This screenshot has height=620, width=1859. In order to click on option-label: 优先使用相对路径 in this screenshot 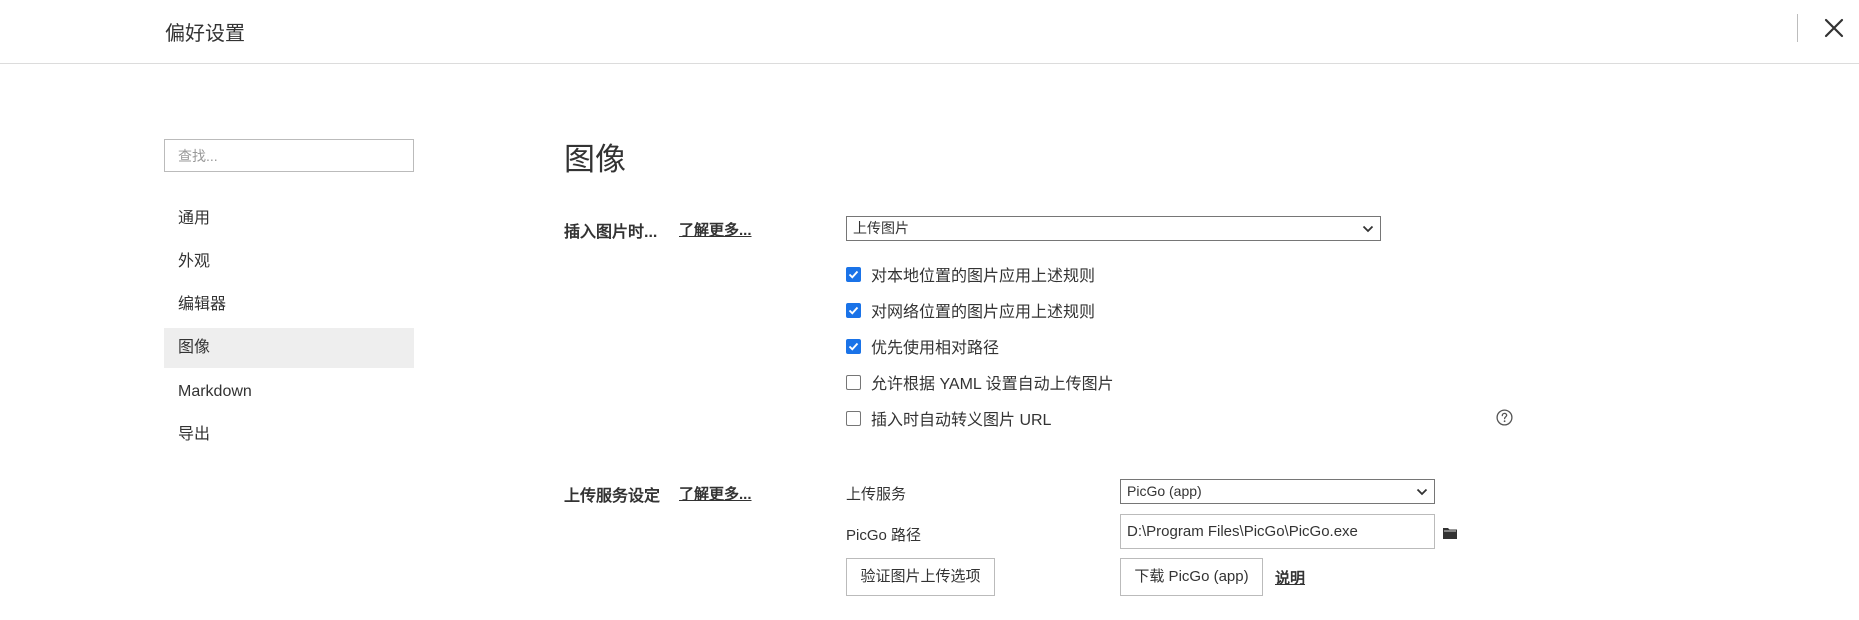, I will do `click(935, 348)`.